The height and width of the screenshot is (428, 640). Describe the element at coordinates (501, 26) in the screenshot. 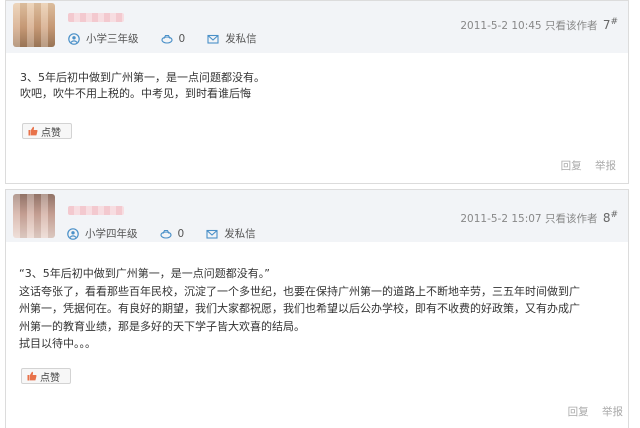

I see `timestamp: 2011-5-2 10:45` at that location.